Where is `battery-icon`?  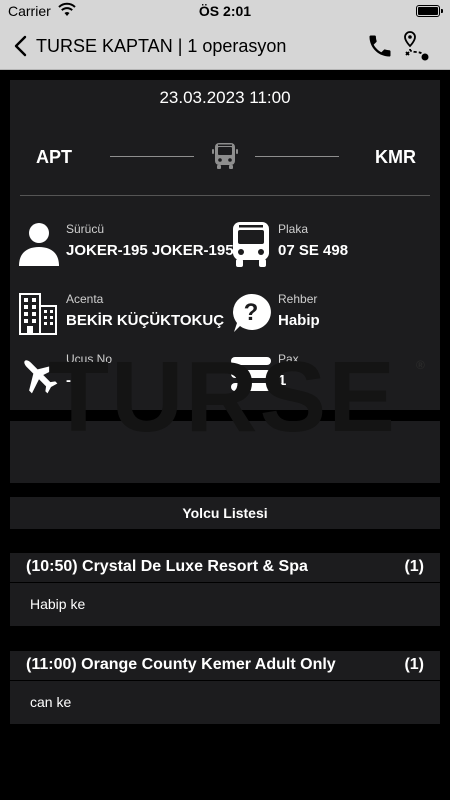
battery-icon is located at coordinates (429, 11).